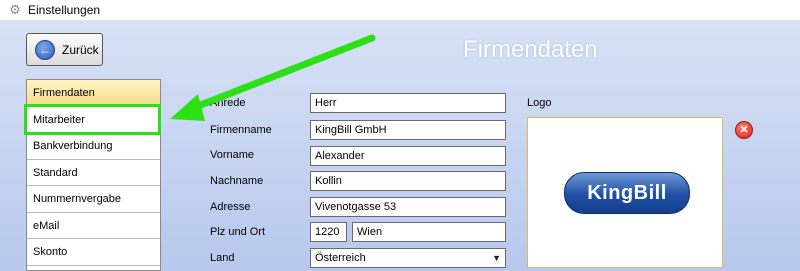  I want to click on logo-preview: KingBill, so click(625, 192).